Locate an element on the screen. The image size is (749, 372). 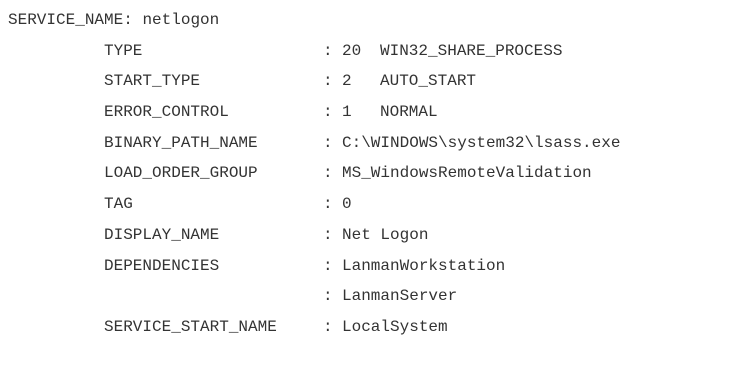
service-start-name-value: LocalSystem is located at coordinates (395, 326).